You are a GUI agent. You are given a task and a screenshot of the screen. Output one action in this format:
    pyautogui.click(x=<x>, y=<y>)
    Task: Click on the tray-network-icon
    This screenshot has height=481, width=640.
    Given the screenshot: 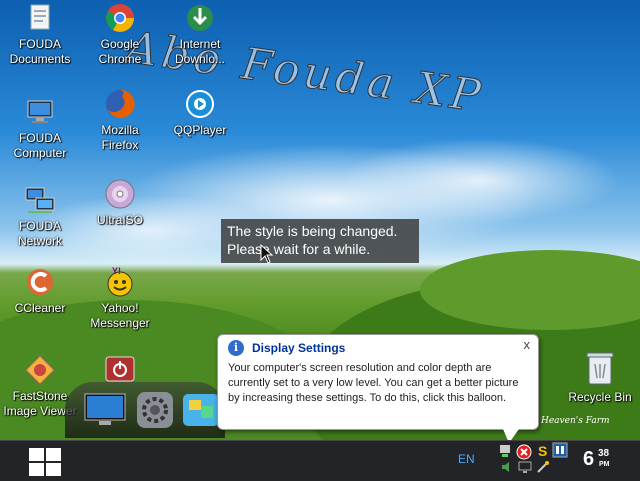 What is the action you would take?
    pyautogui.click(x=505, y=451)
    